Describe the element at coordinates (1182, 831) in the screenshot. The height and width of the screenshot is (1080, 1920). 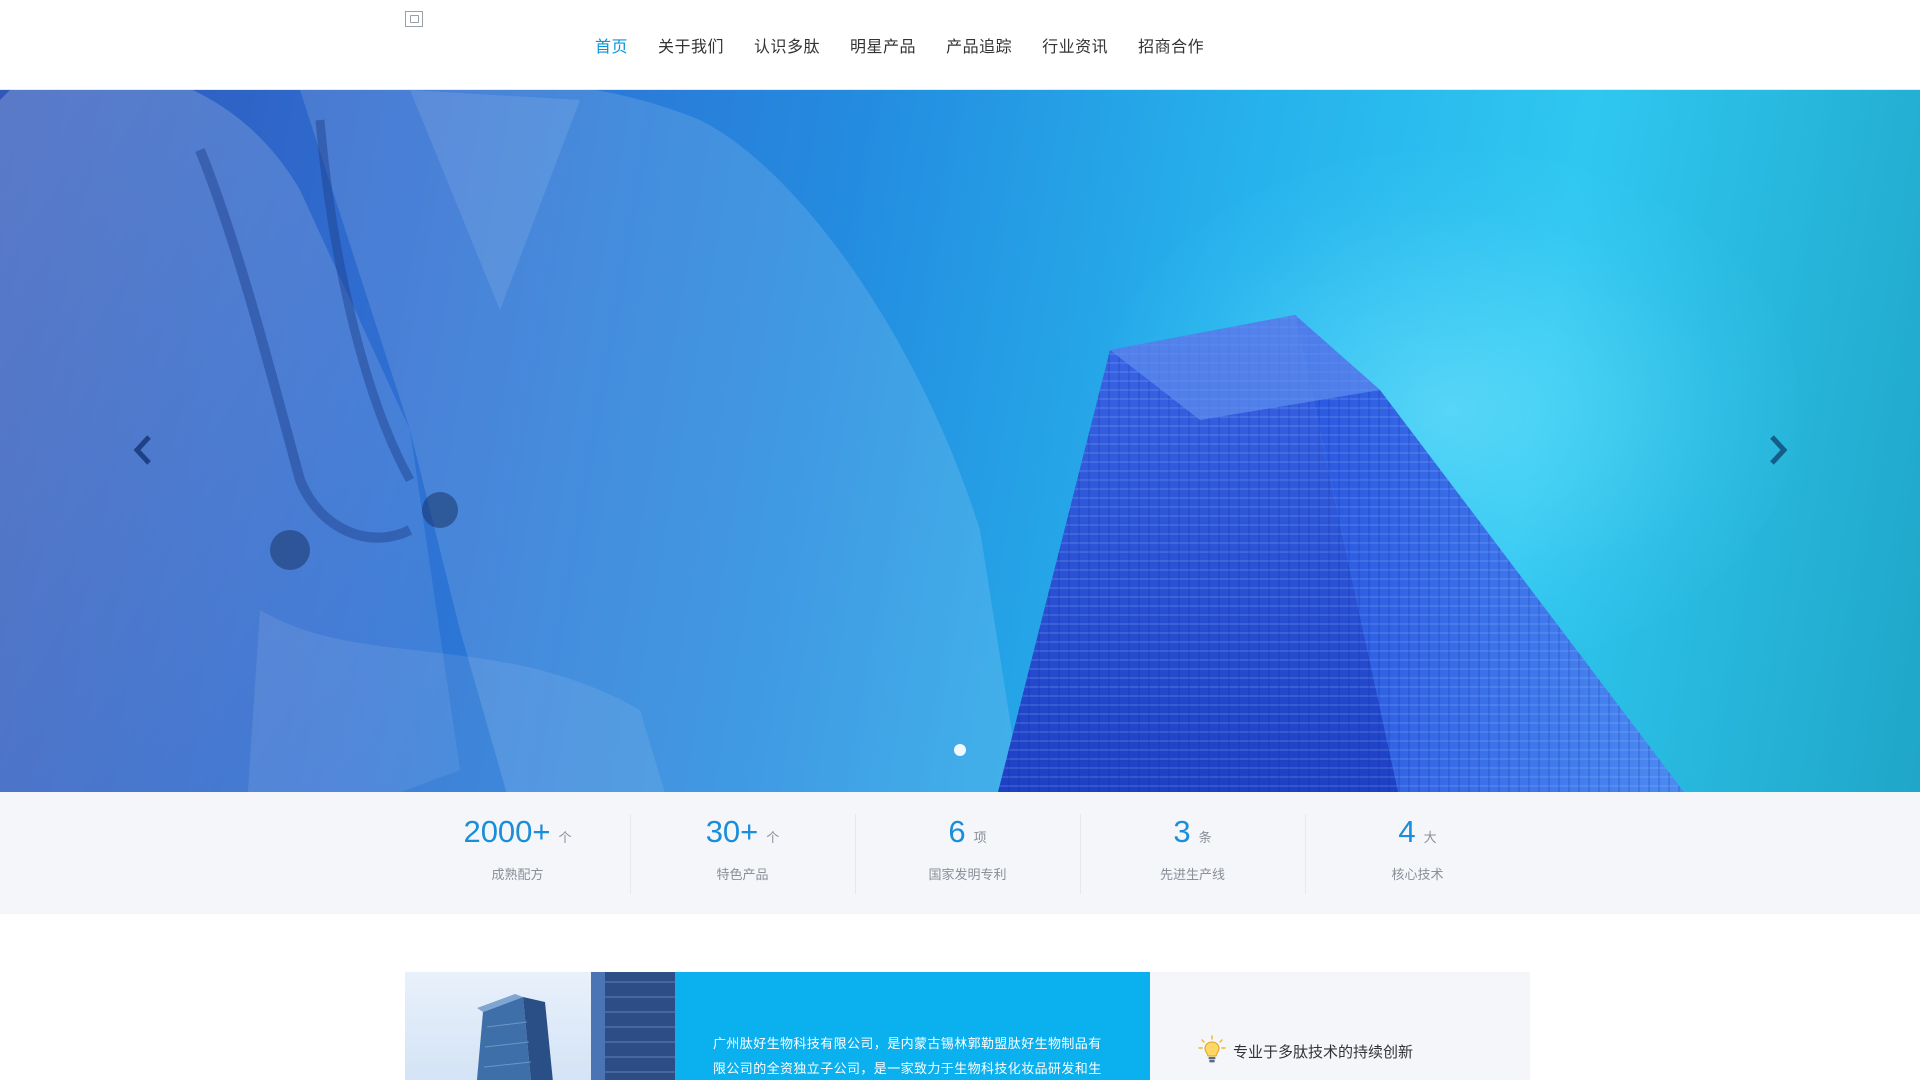
I see `stat-number: 3` at that location.